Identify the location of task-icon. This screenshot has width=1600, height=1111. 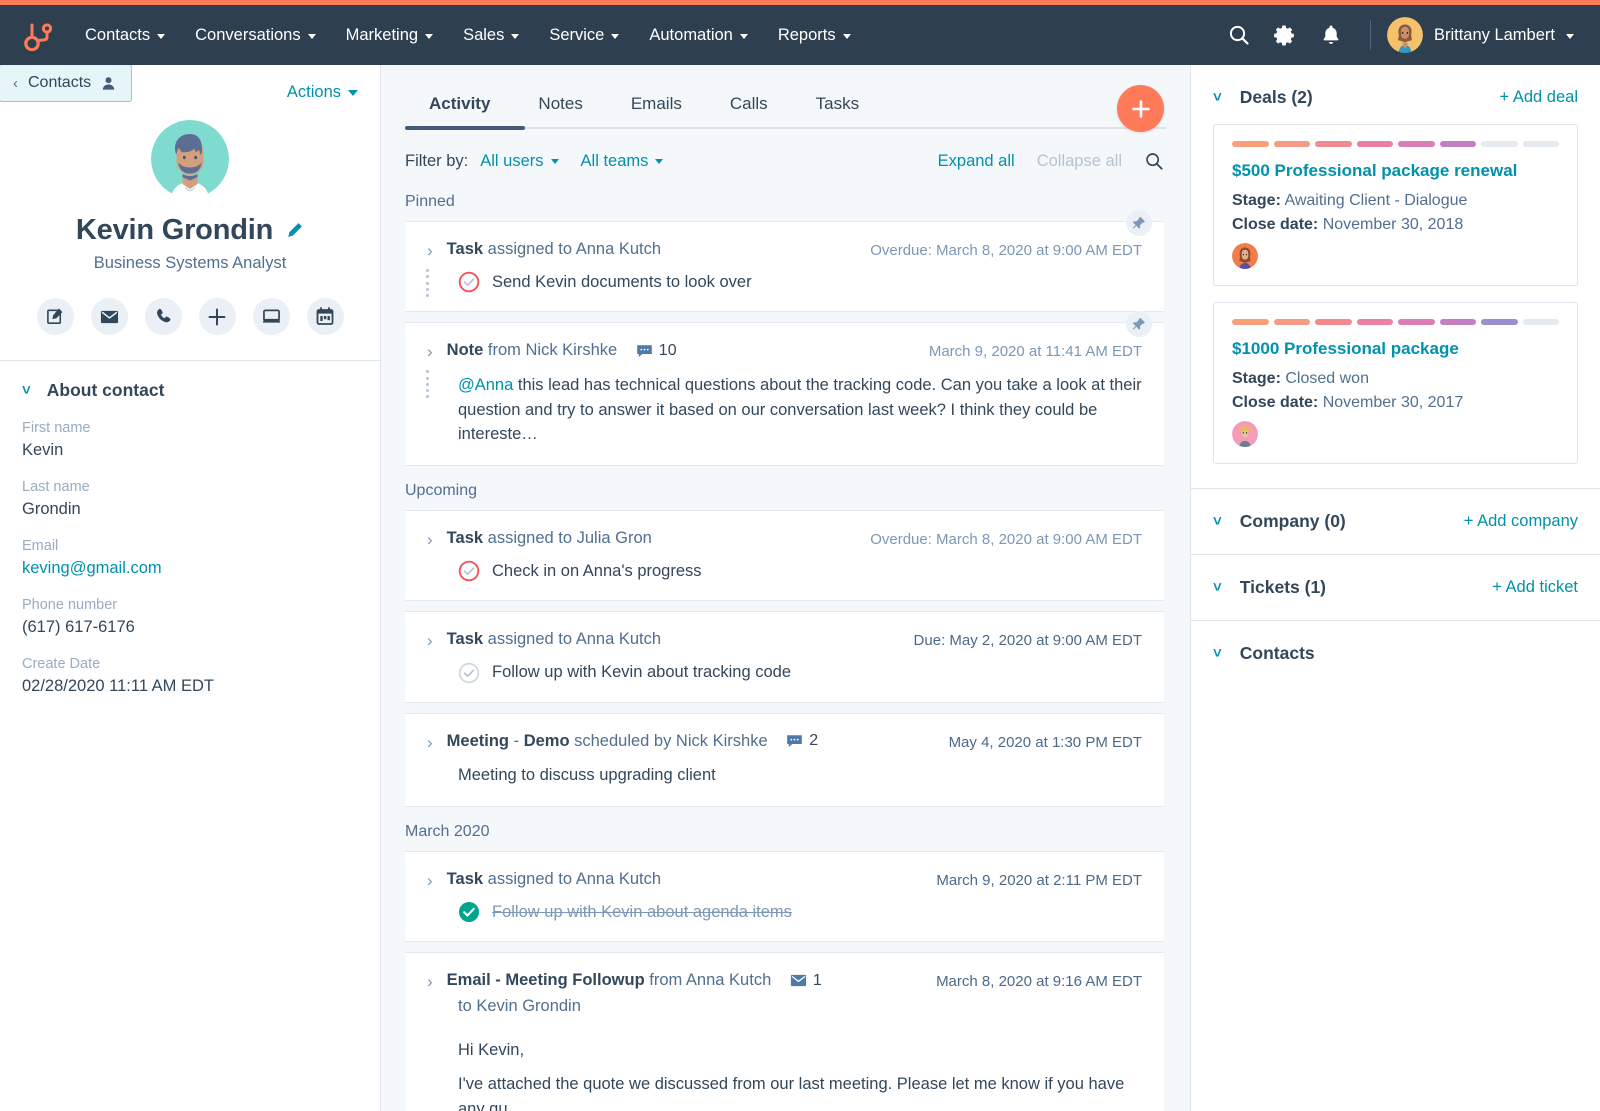
(271, 316).